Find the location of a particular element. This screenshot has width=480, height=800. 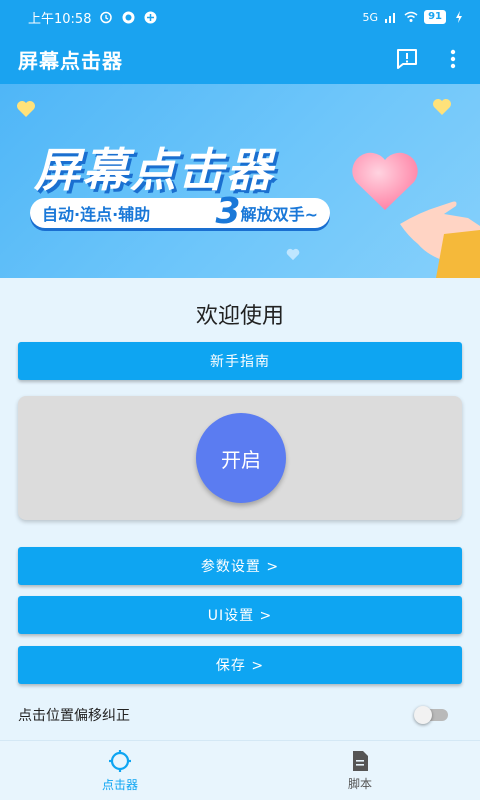

start-button: 开启 is located at coordinates (241, 458).